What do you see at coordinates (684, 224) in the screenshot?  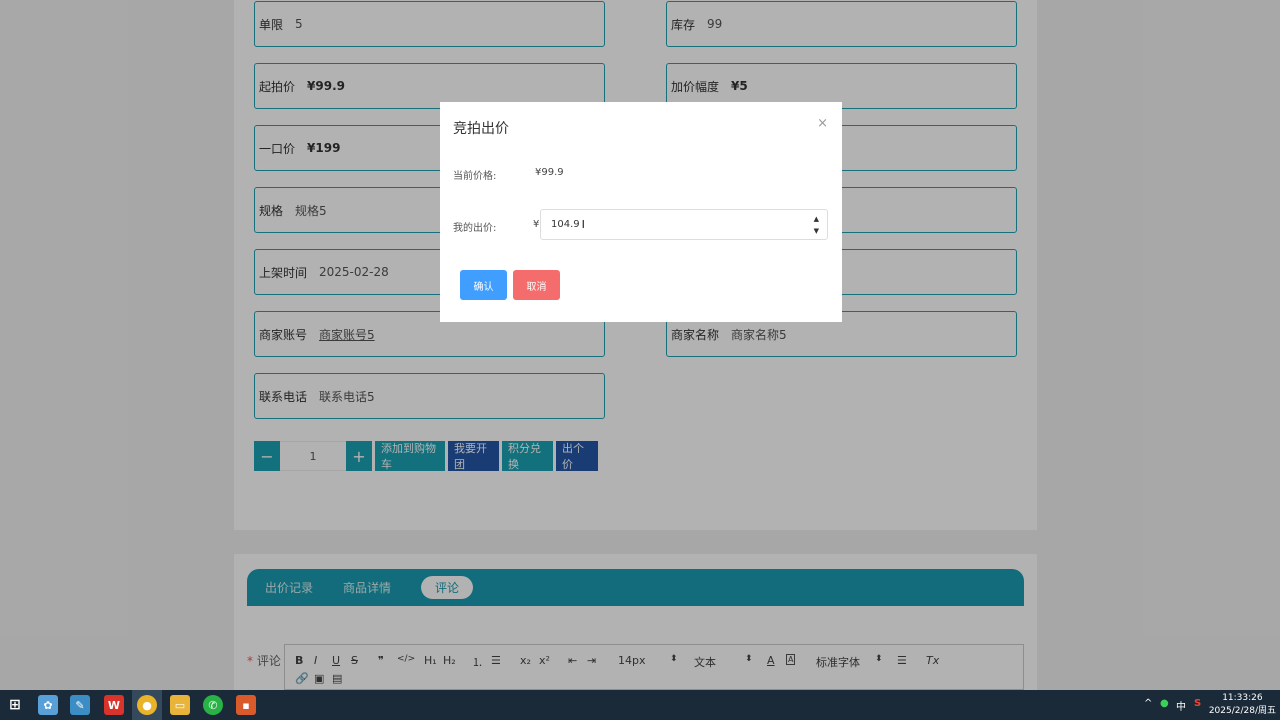 I see `bid-amount-input: 104.9 I ▲ ▼` at bounding box center [684, 224].